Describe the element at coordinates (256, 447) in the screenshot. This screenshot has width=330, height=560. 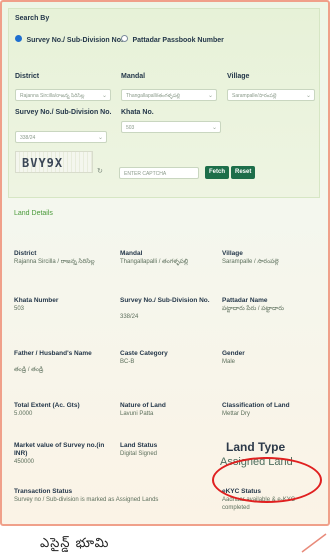
I see `detail-landtype-label: Land Type` at that location.